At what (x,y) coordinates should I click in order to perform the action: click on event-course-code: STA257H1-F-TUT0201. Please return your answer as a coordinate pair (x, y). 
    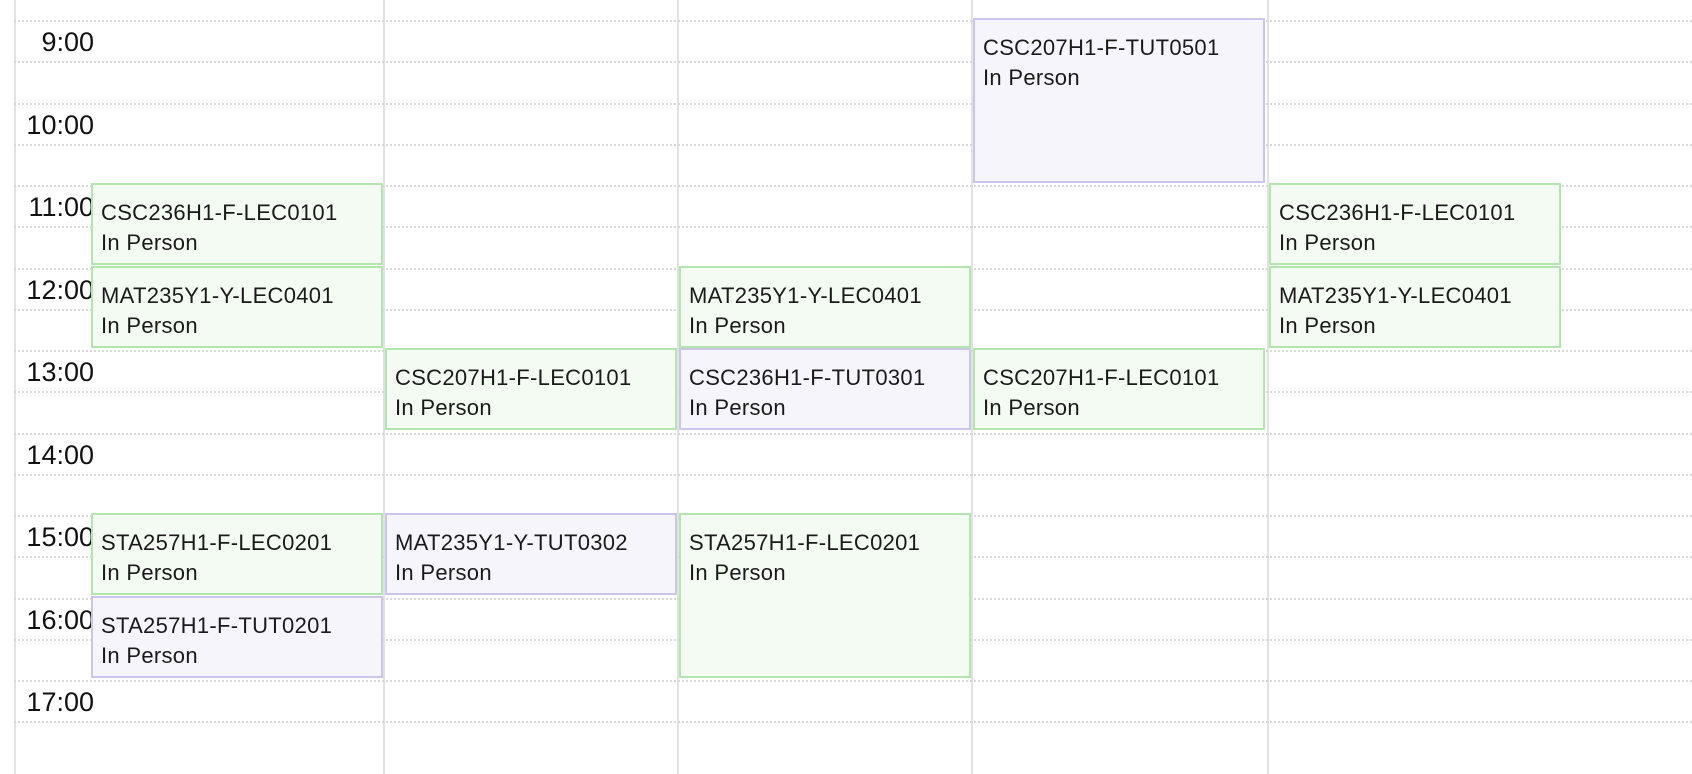
    Looking at the image, I should click on (217, 625).